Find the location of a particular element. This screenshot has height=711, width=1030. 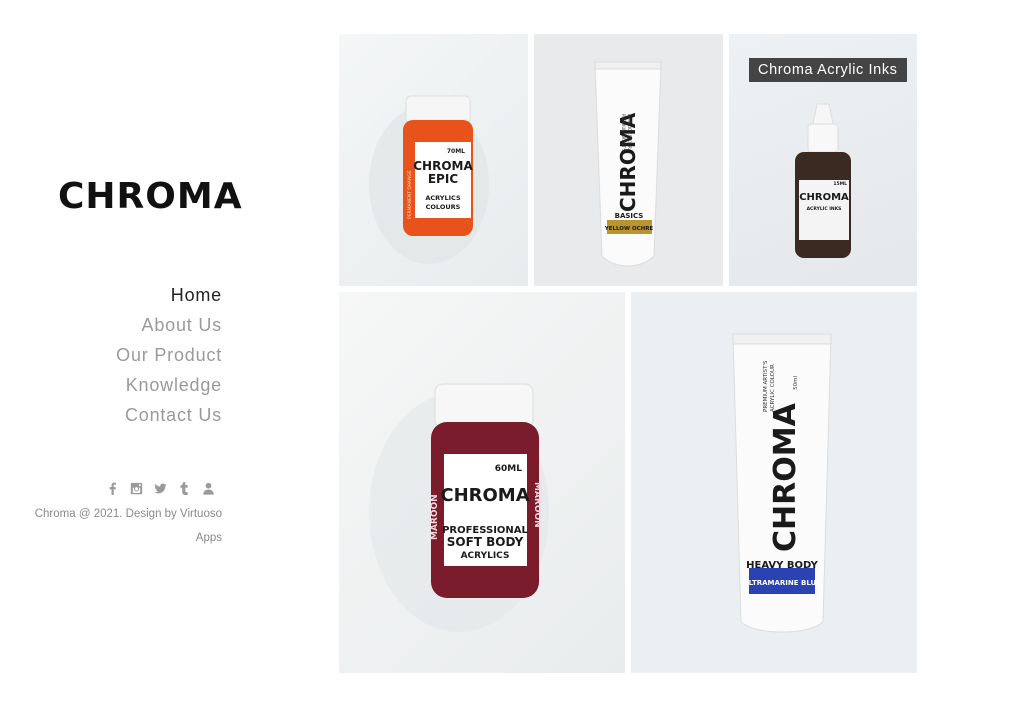

heavy-band: ULTRAMARINE BLUE is located at coordinates (782, 583).